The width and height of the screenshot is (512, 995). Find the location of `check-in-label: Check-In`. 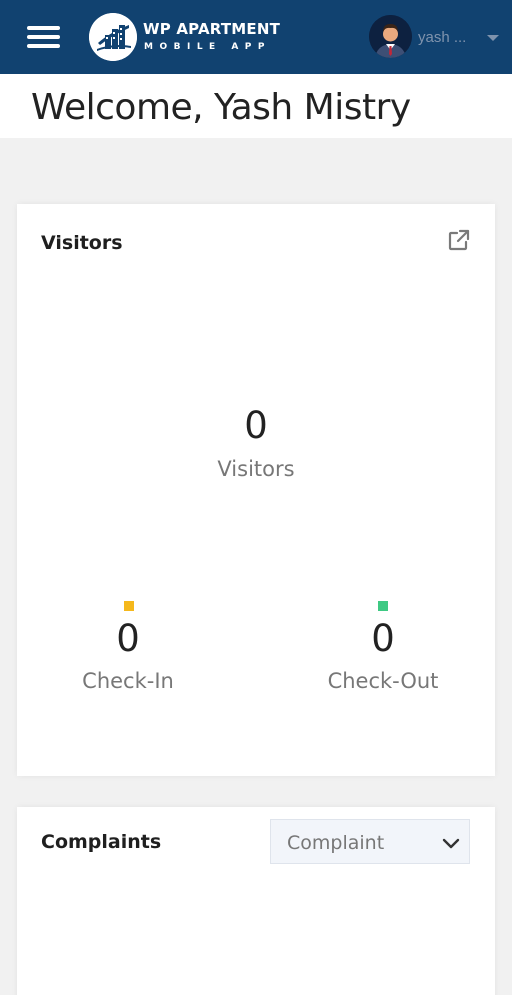

check-in-label: Check-In is located at coordinates (128, 681).